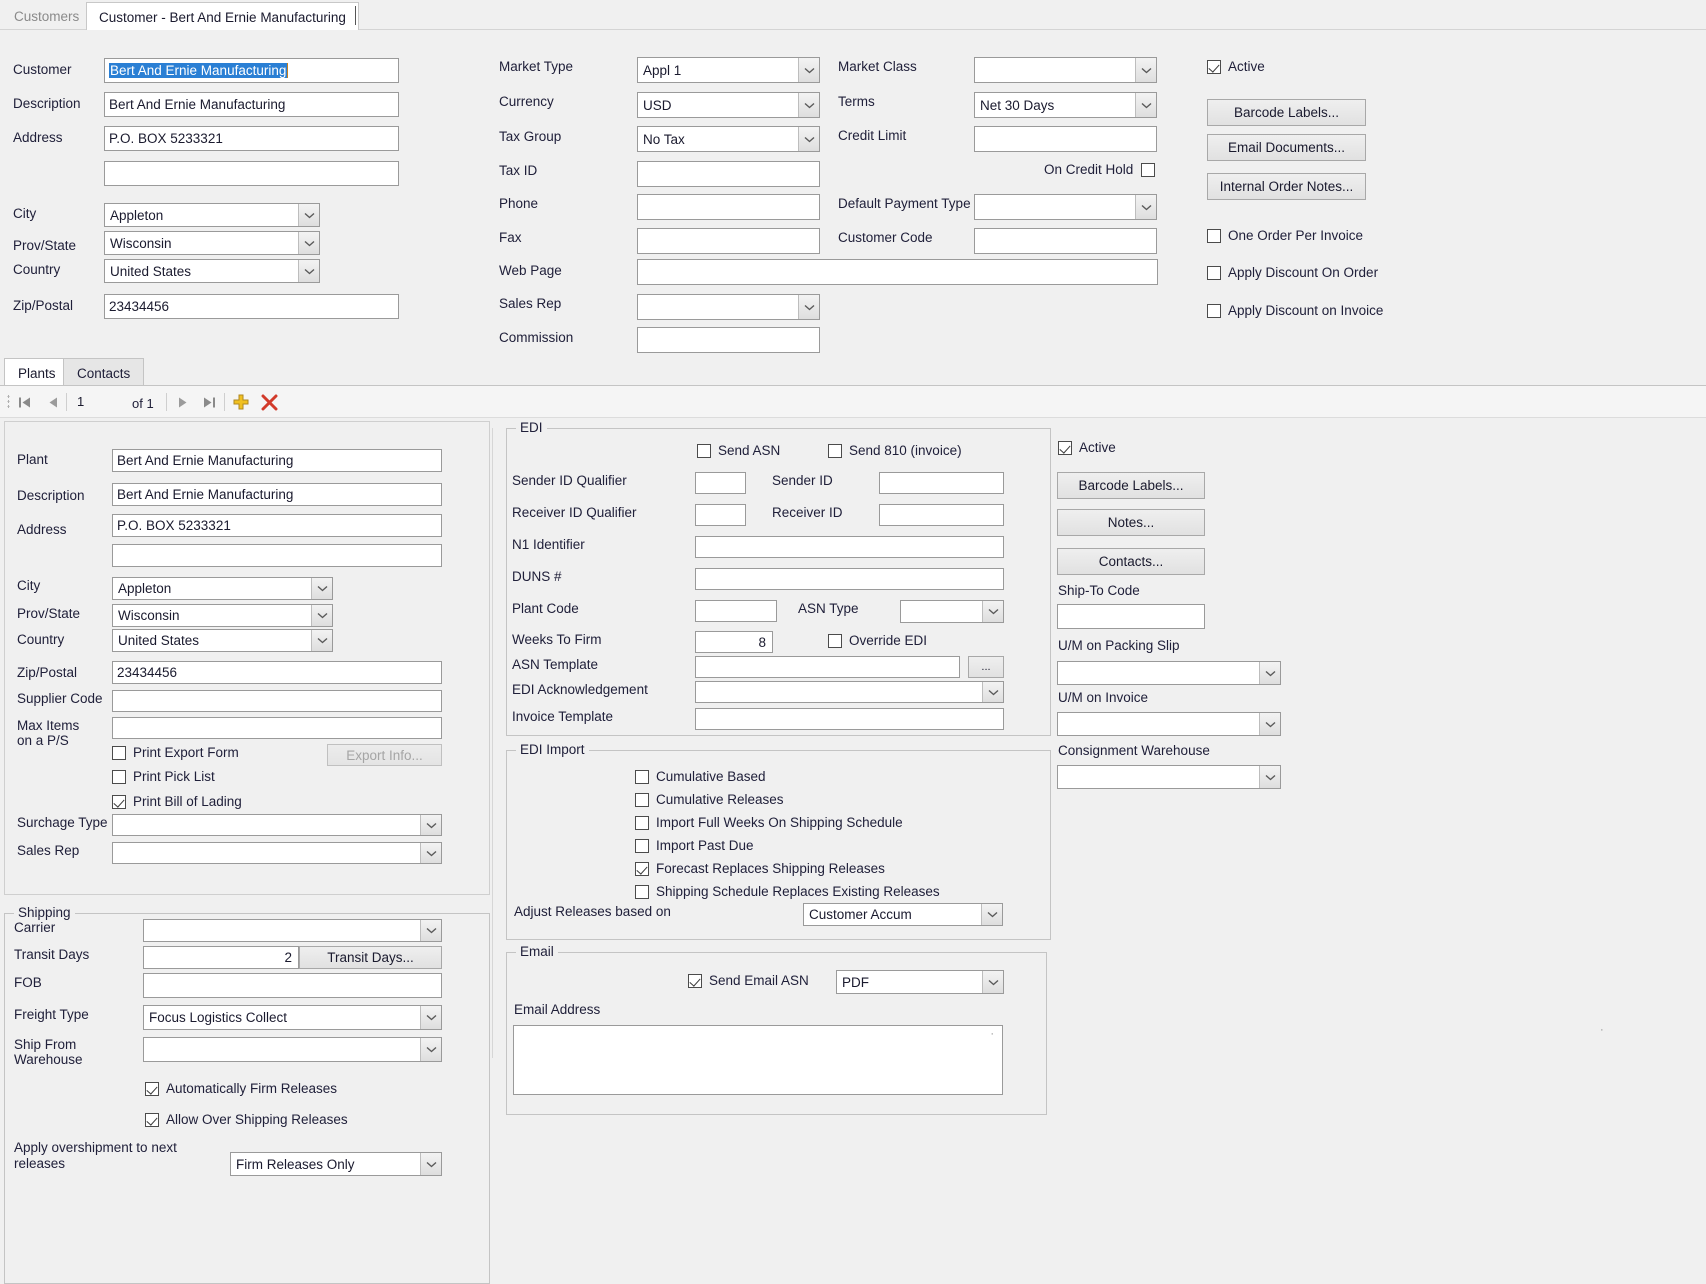  Describe the element at coordinates (277, 701) in the screenshot. I see `supplier-code-input` at that location.